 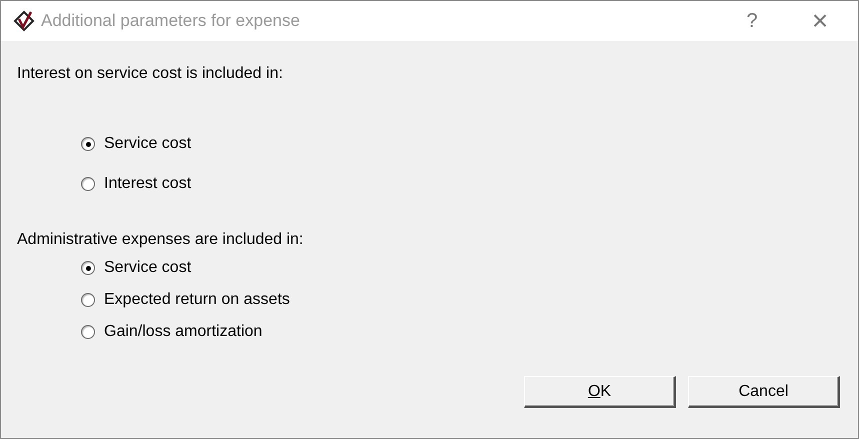 What do you see at coordinates (183, 332) in the screenshot?
I see `radio-label: Gain/loss amortization` at bounding box center [183, 332].